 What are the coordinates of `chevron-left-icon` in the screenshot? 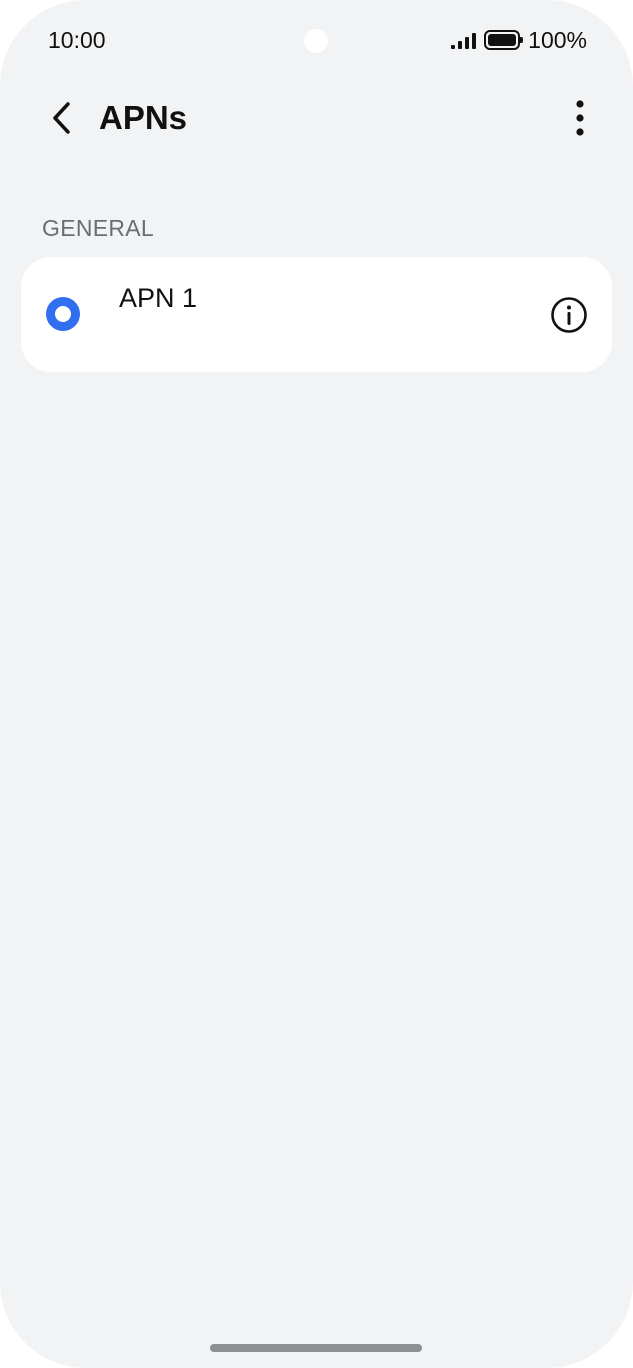 It's located at (61, 118).